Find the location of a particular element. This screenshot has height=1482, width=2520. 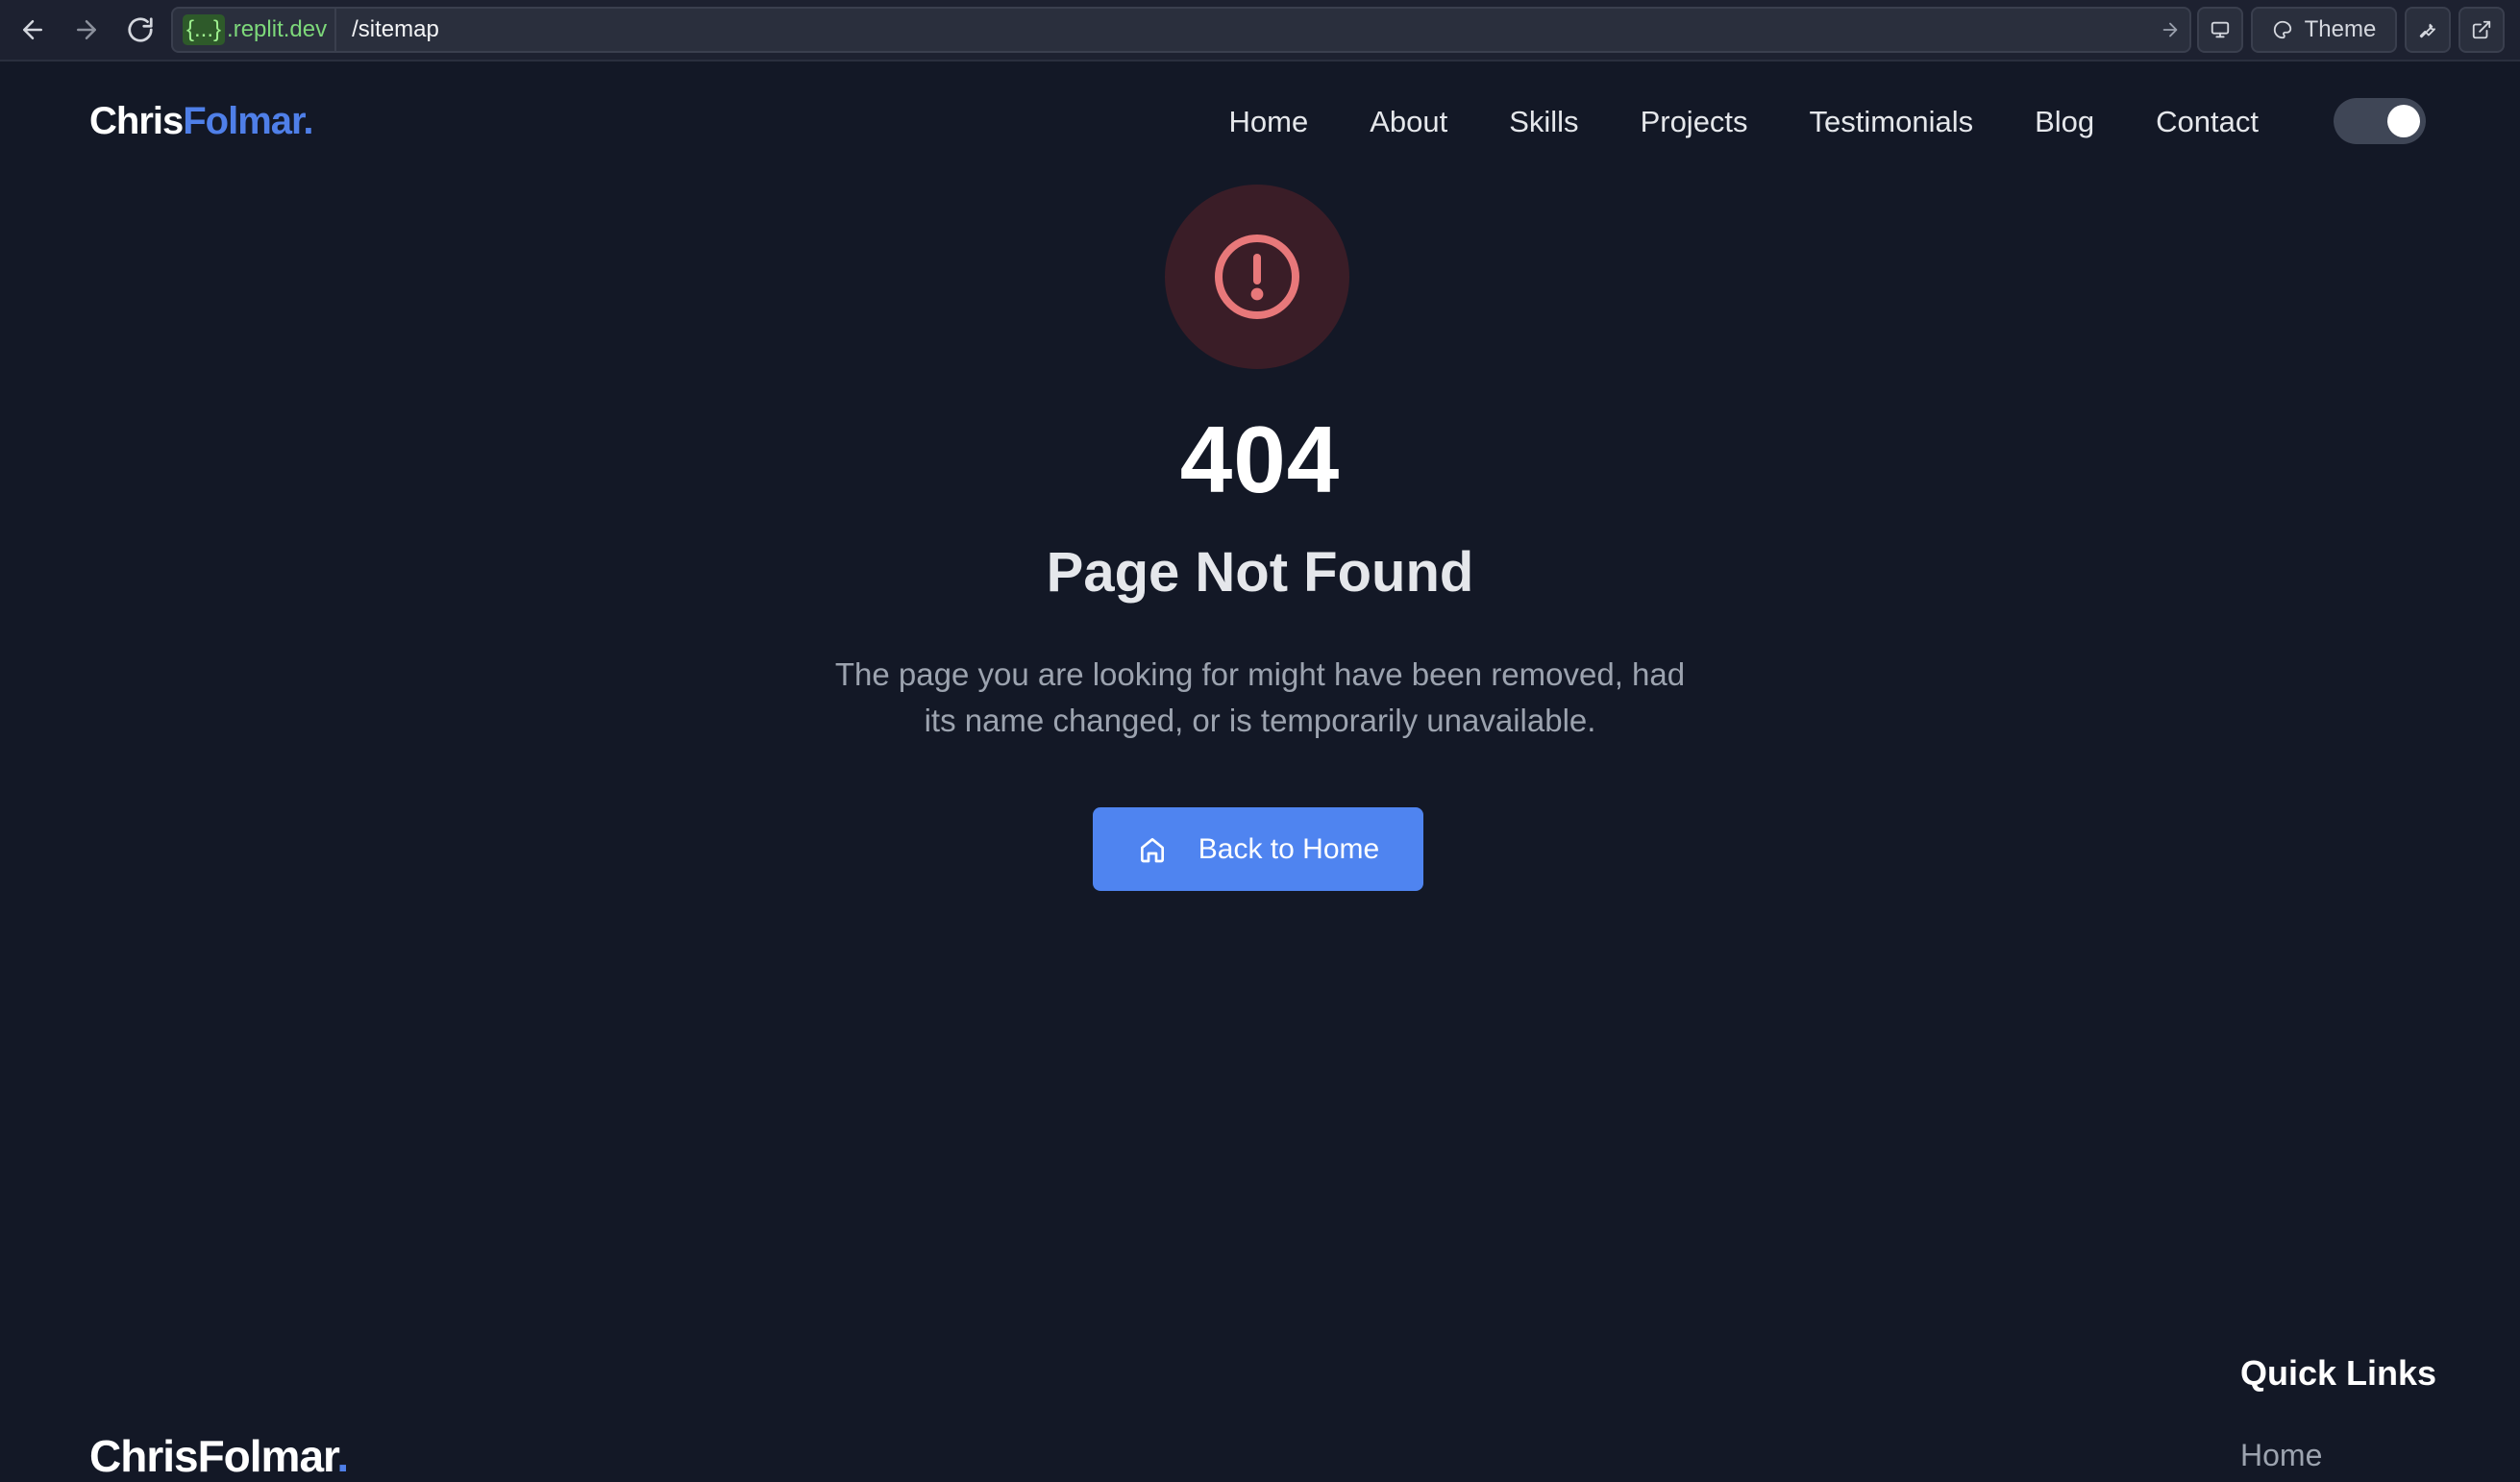

external-link-icon is located at coordinates (2482, 29).